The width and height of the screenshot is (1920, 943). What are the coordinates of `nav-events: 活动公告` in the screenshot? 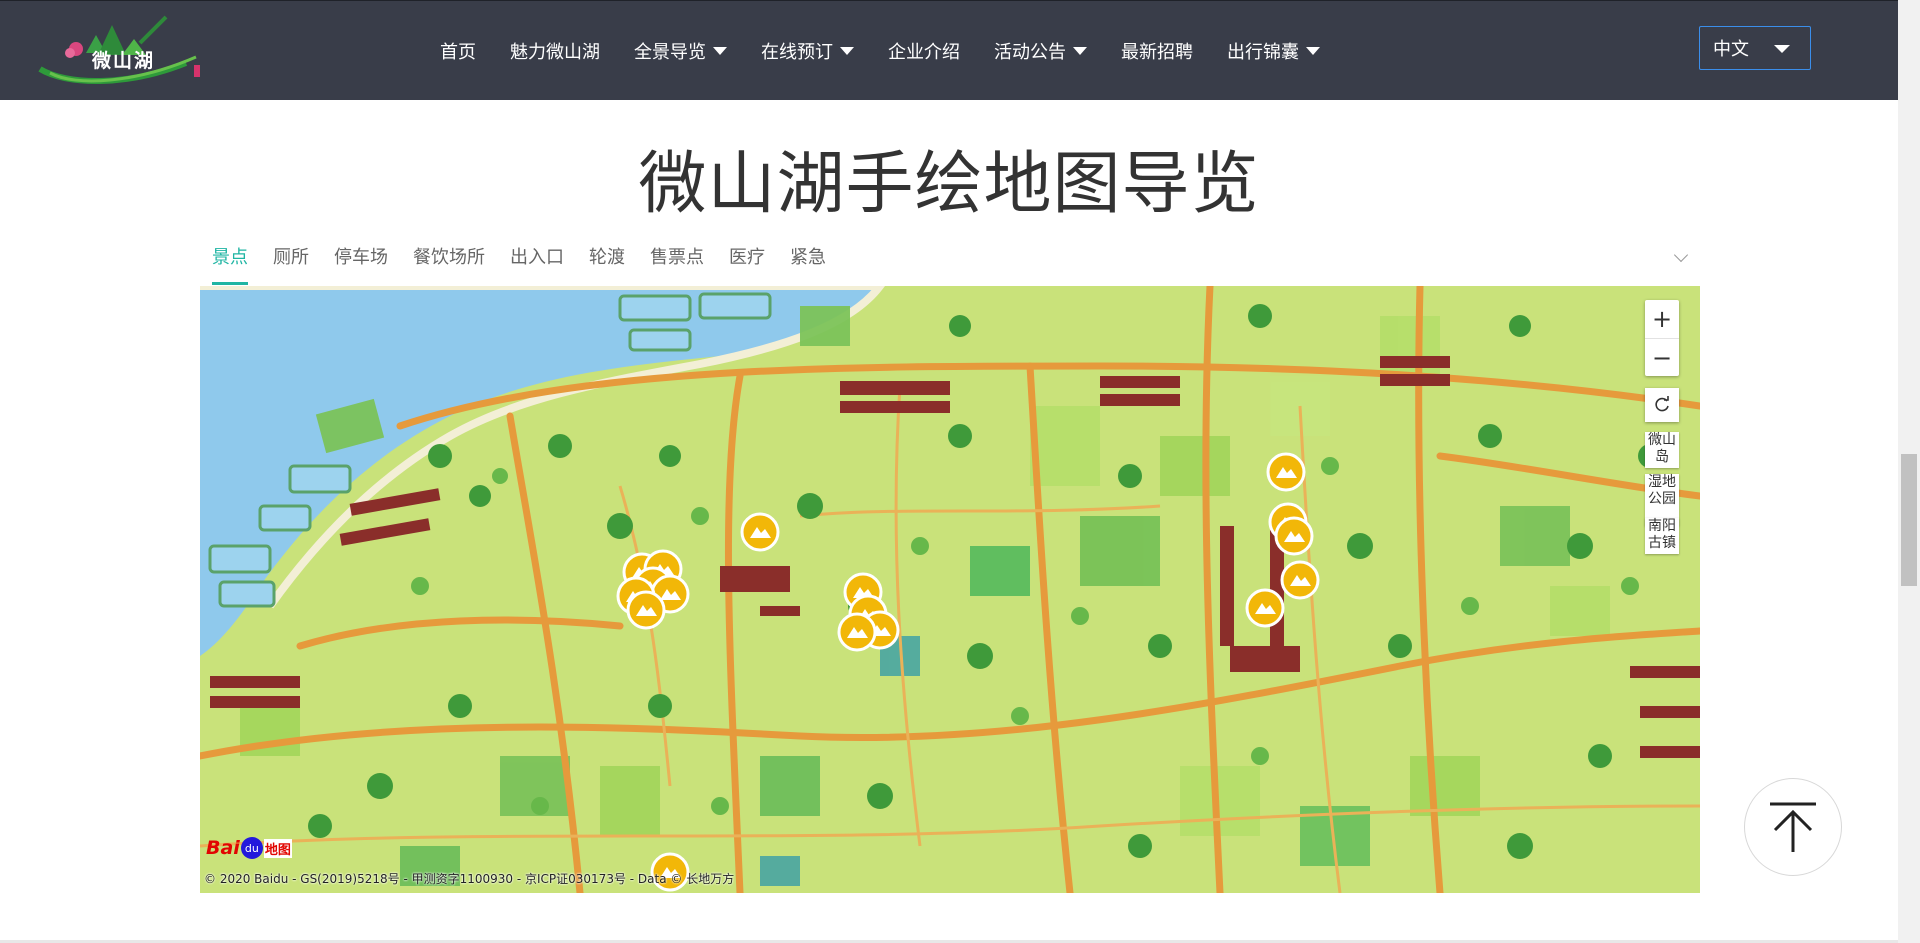 It's located at (1040, 51).